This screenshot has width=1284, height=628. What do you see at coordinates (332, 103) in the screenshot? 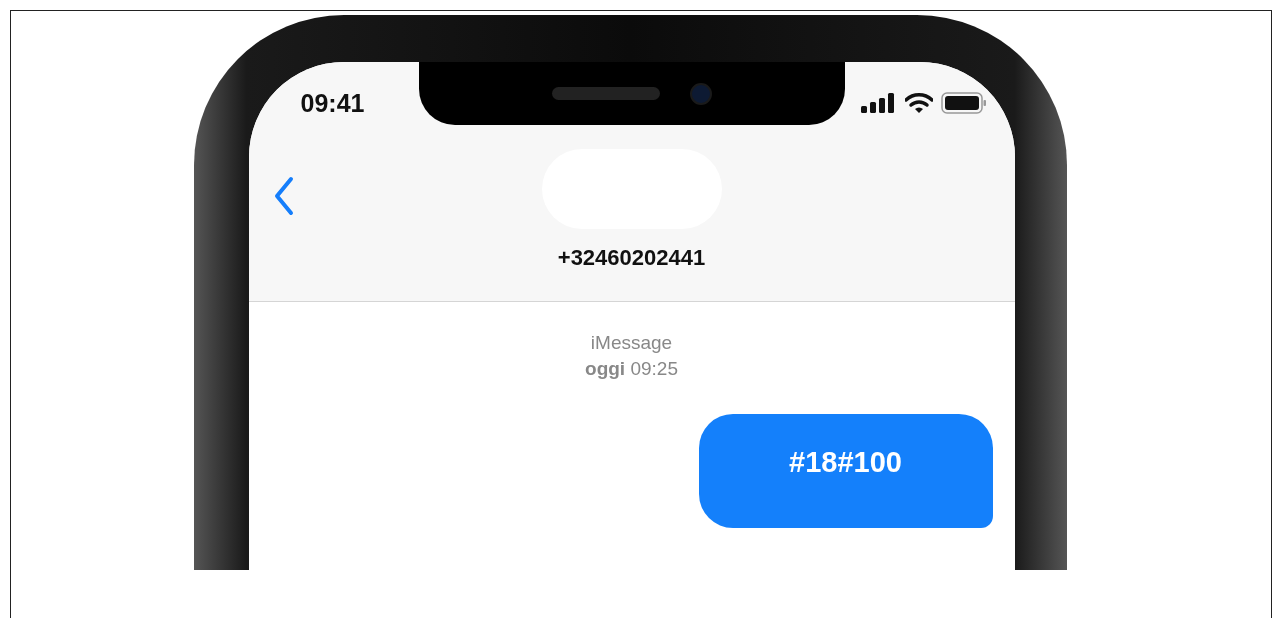
I see `status-time: 09:41` at bounding box center [332, 103].